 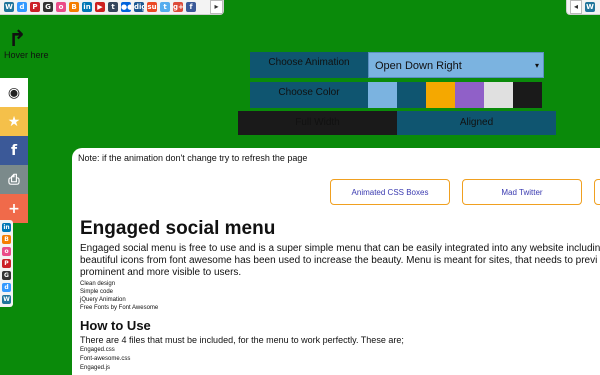 I want to click on page-title: Engaged social menu, so click(x=178, y=228).